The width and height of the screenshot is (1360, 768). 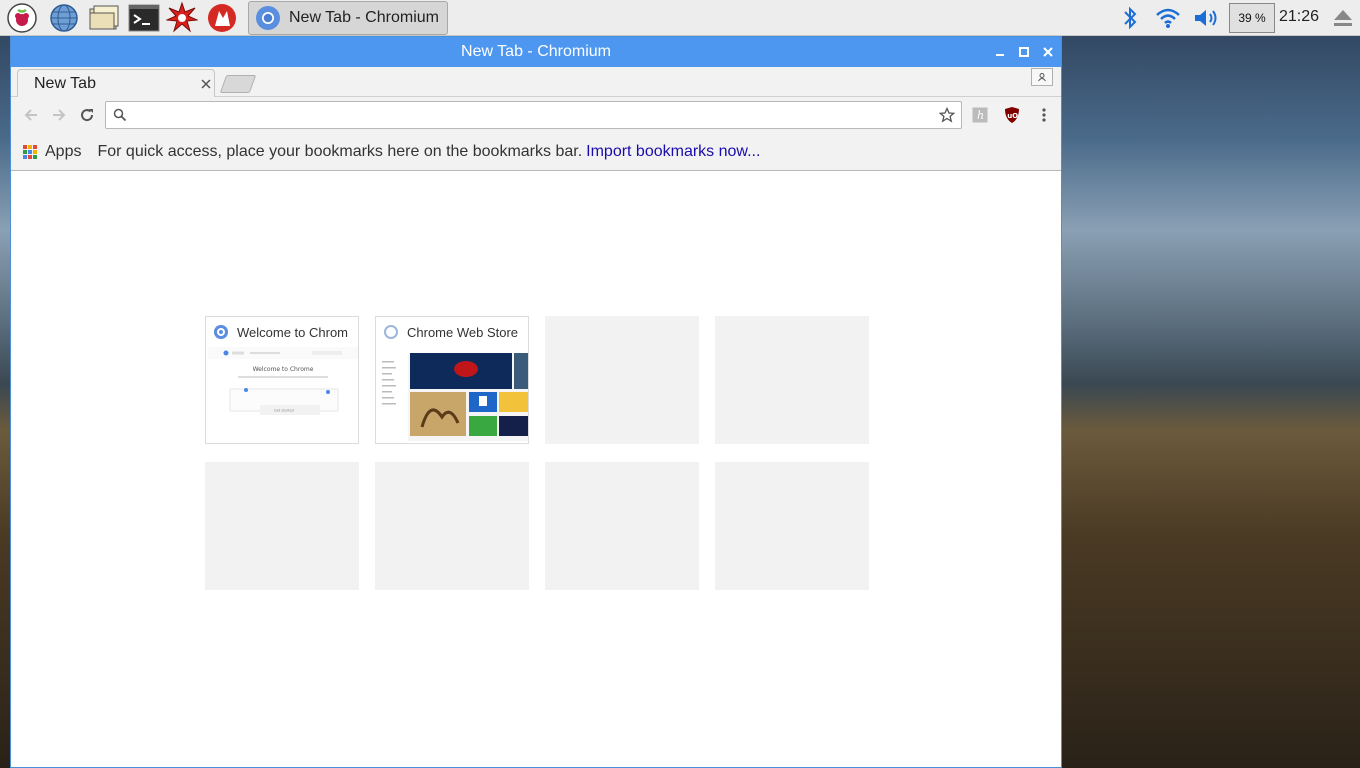 I want to click on clock: 21:26, so click(x=1299, y=17).